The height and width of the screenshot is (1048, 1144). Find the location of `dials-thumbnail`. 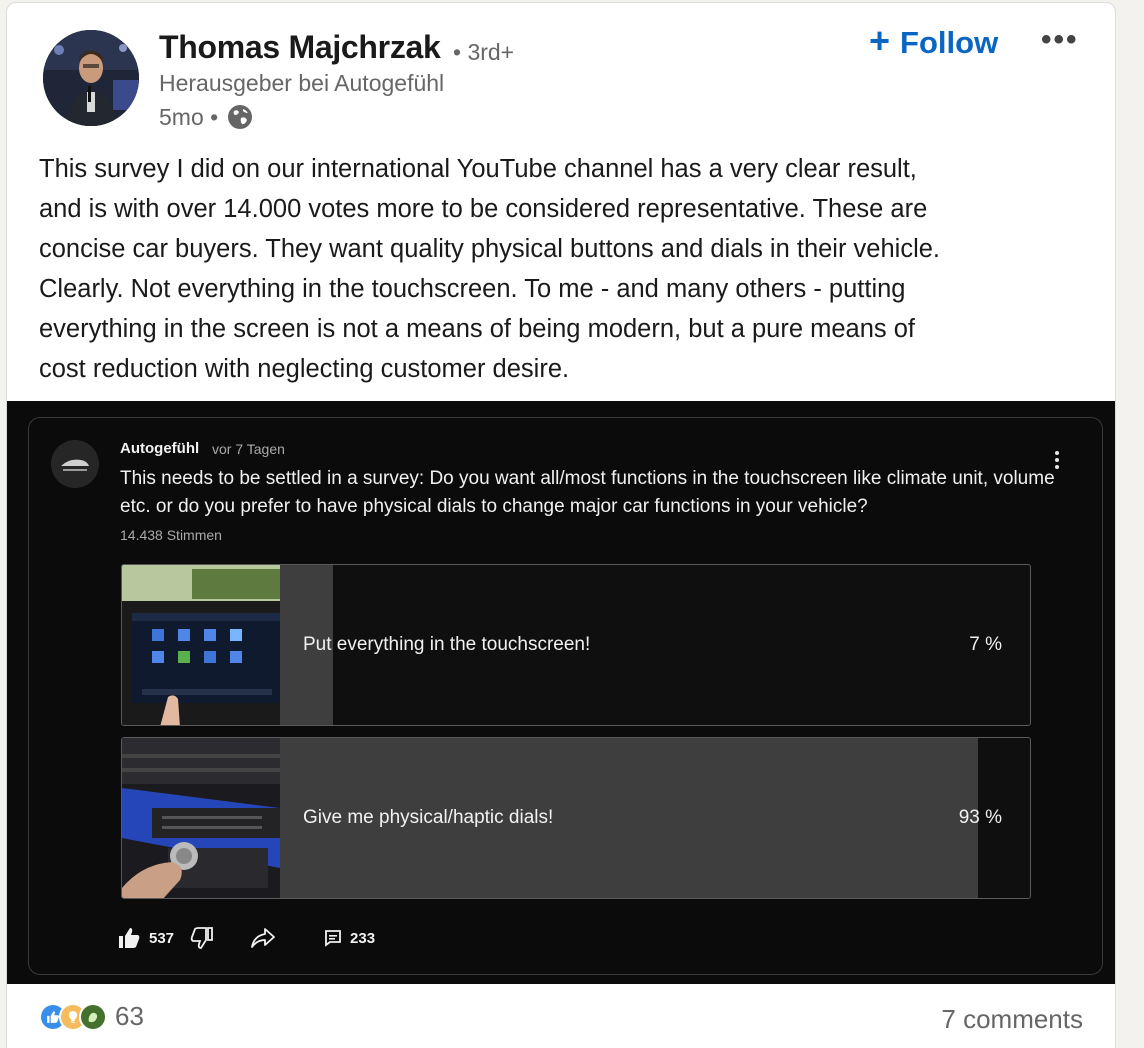

dials-thumbnail is located at coordinates (201, 818).